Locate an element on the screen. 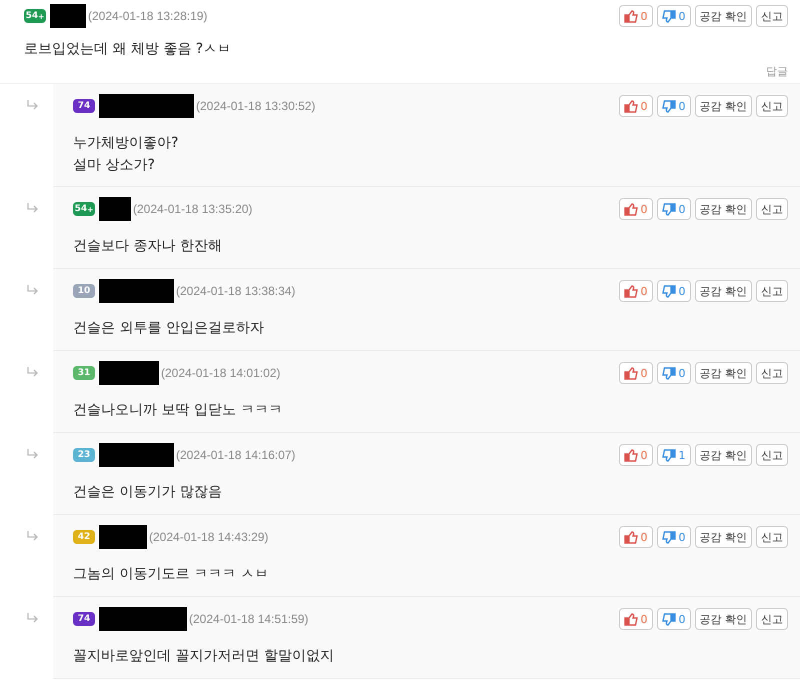 The image size is (800, 685). comment-time: (2024-01-18 14:51:59) is located at coordinates (248, 619).